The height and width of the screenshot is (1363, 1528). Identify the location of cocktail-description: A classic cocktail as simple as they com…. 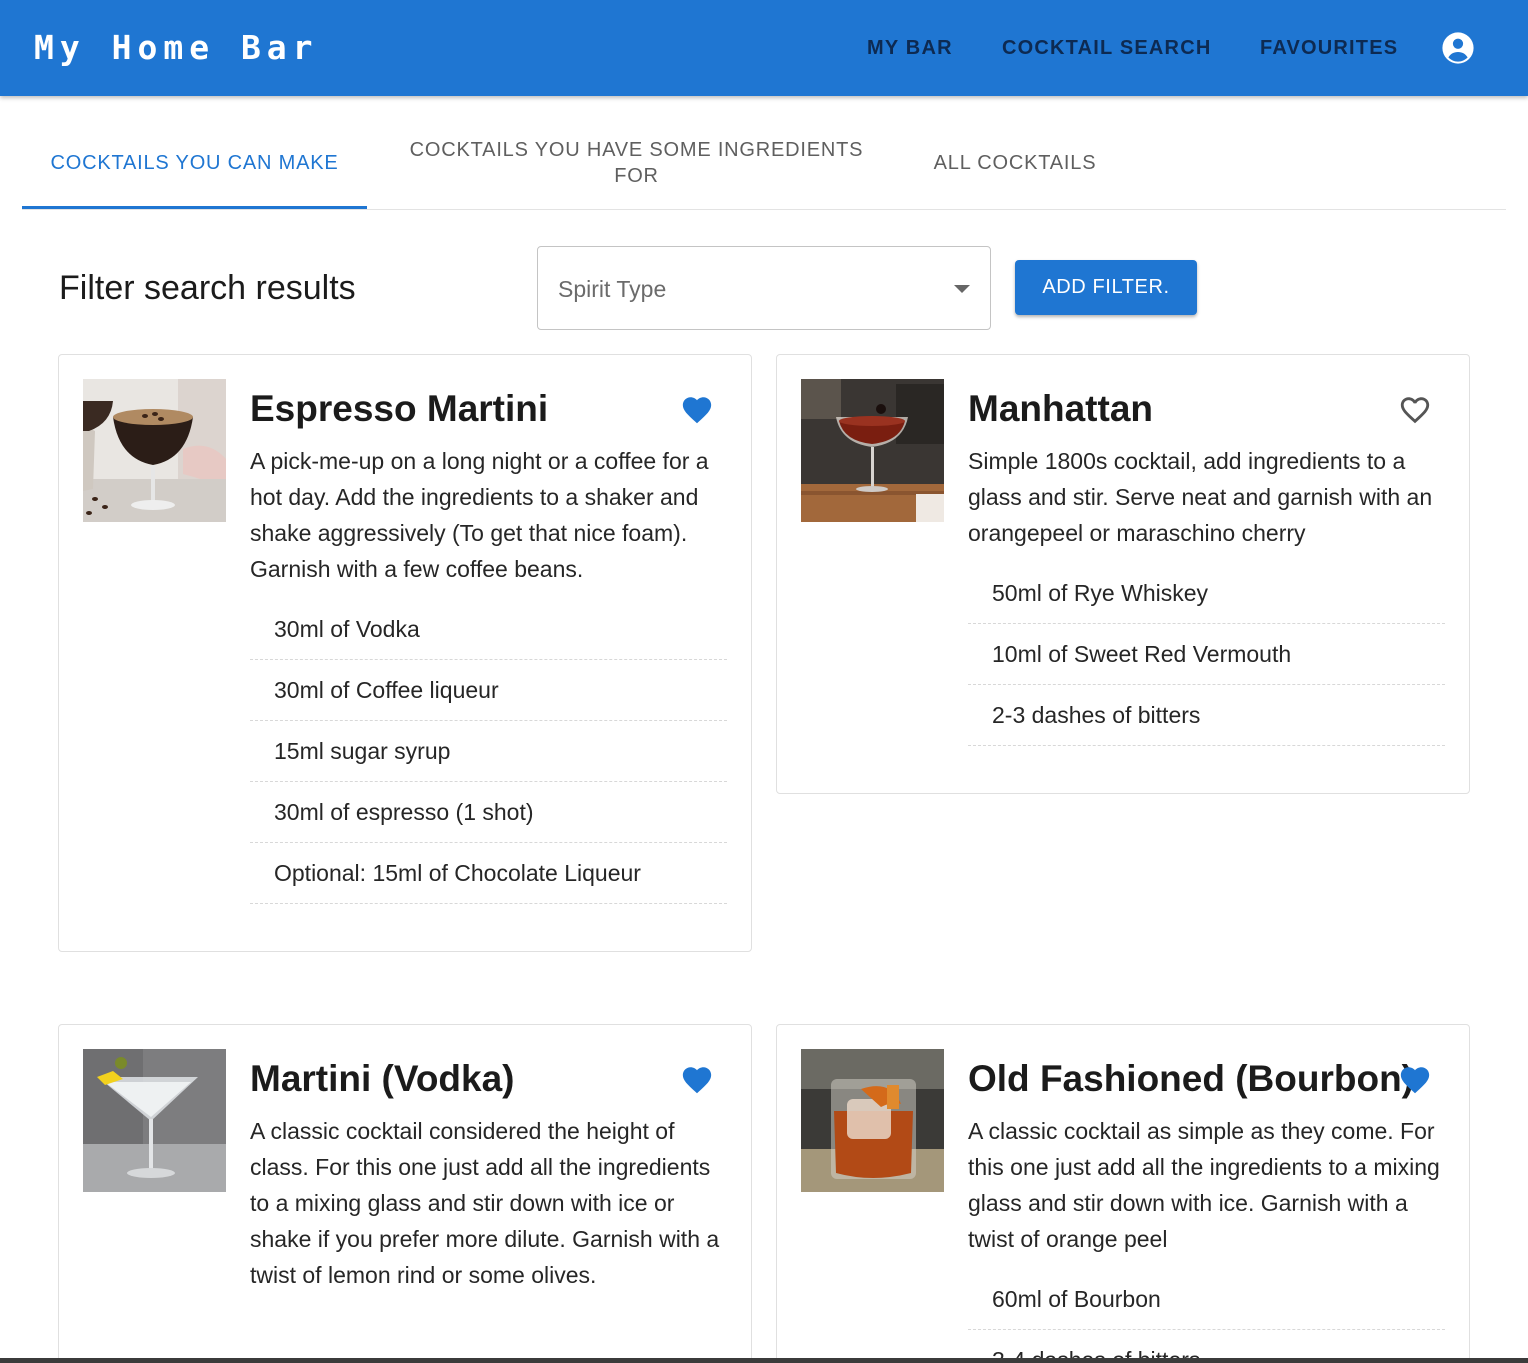
(1204, 1185).